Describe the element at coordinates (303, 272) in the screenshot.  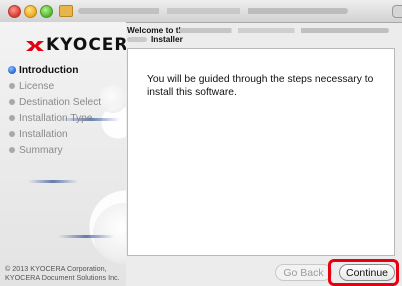
I see `go-back-button: Go Back` at that location.